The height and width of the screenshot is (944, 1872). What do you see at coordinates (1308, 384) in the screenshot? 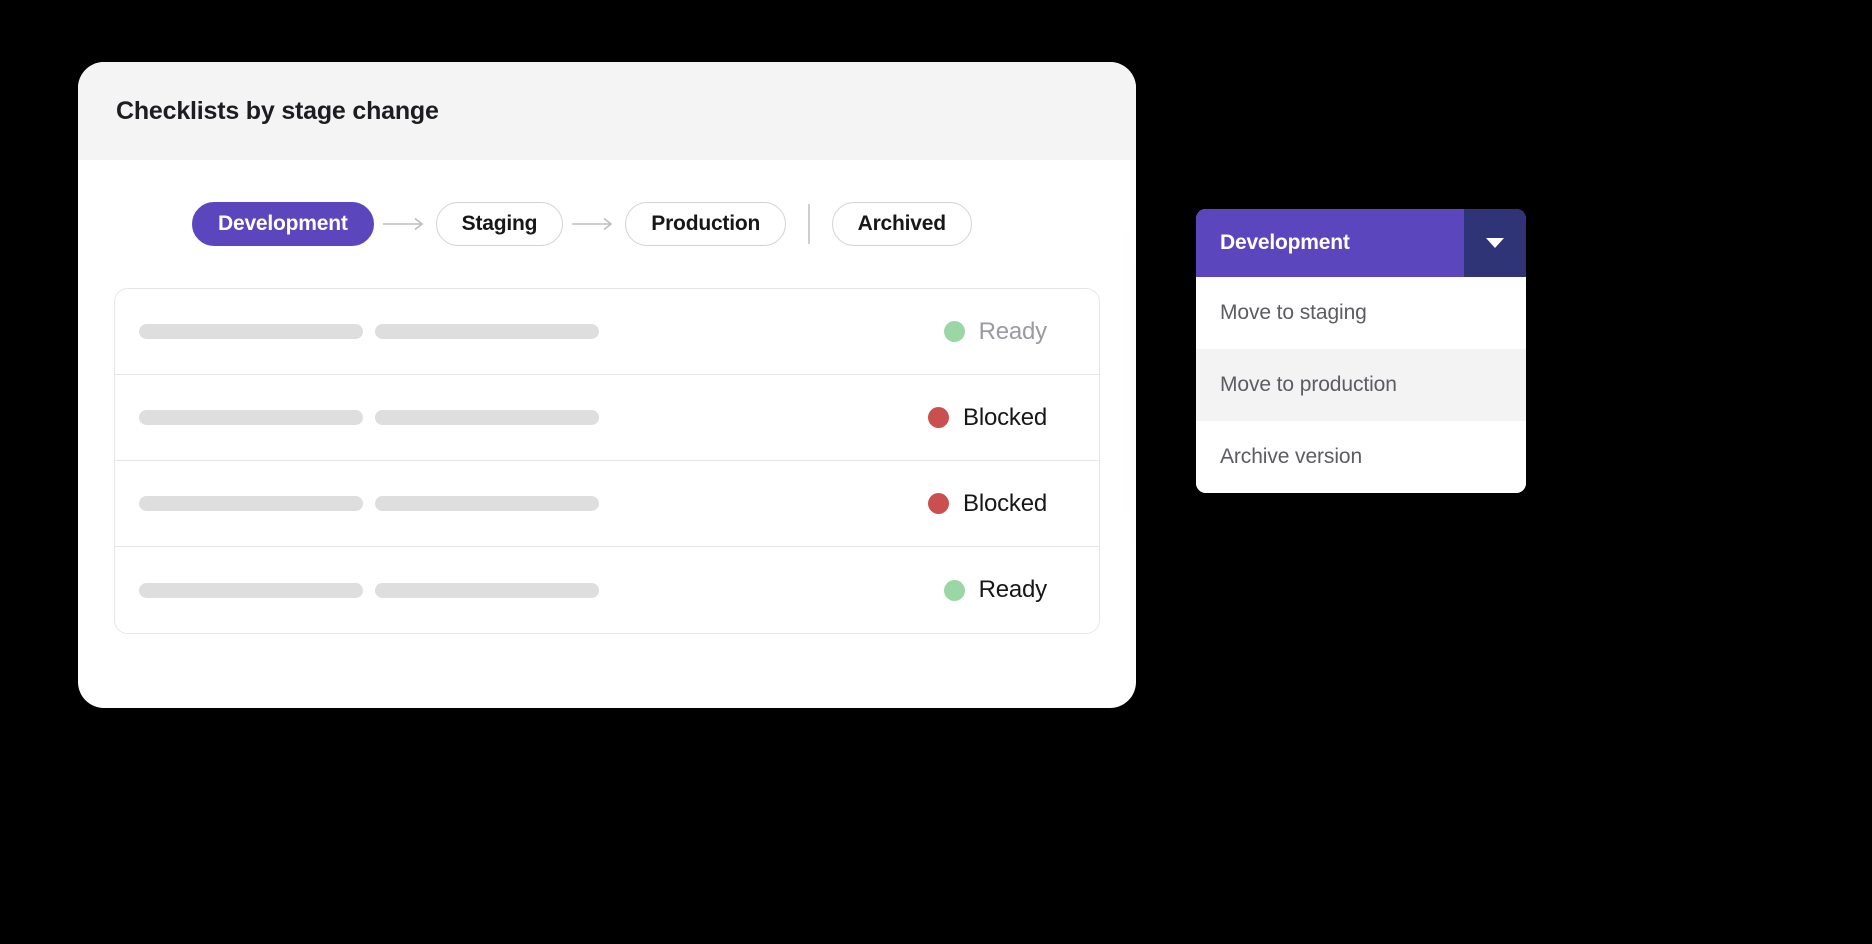
I see `menu-item-label: Move to production` at bounding box center [1308, 384].